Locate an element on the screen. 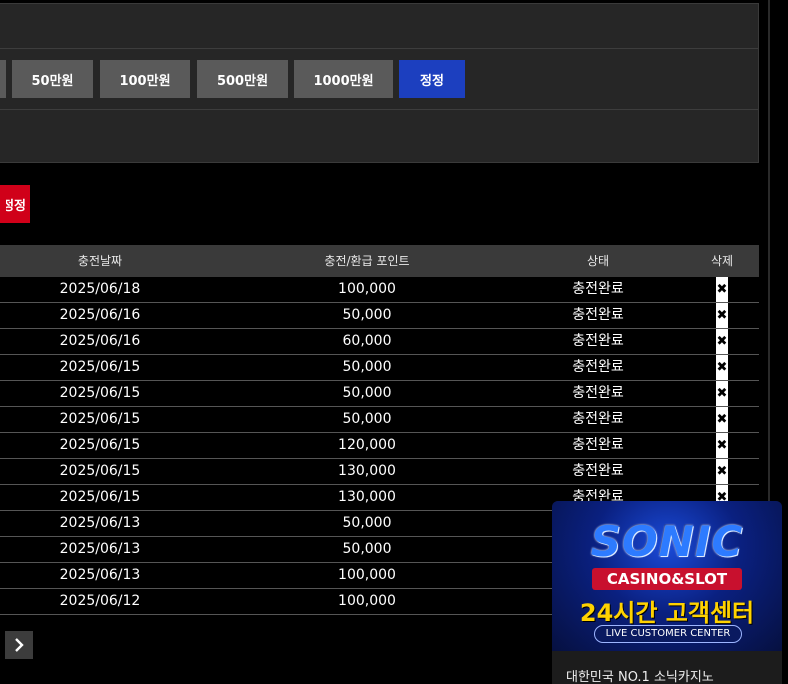  header-delete: 삭제 is located at coordinates (722, 261).